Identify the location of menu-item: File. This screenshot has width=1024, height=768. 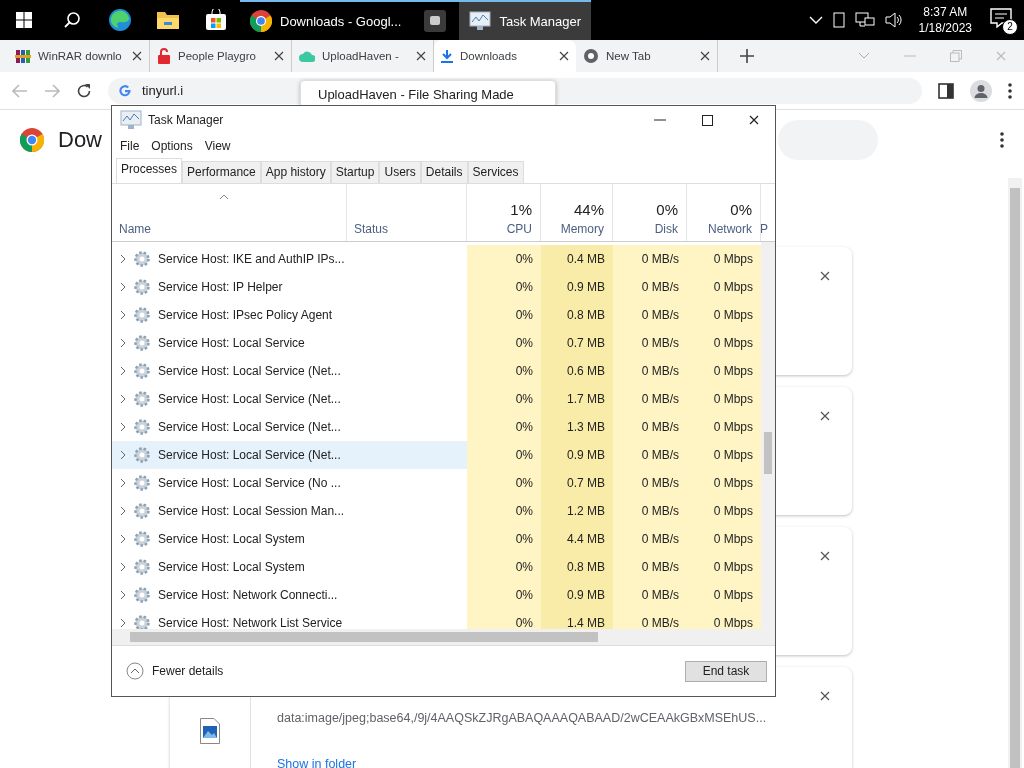
(130, 146).